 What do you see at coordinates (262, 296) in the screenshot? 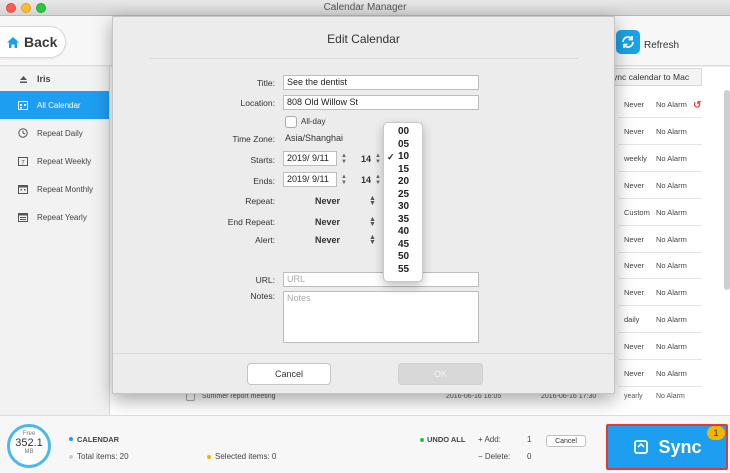
I see `notes-label: Notes:` at bounding box center [262, 296].